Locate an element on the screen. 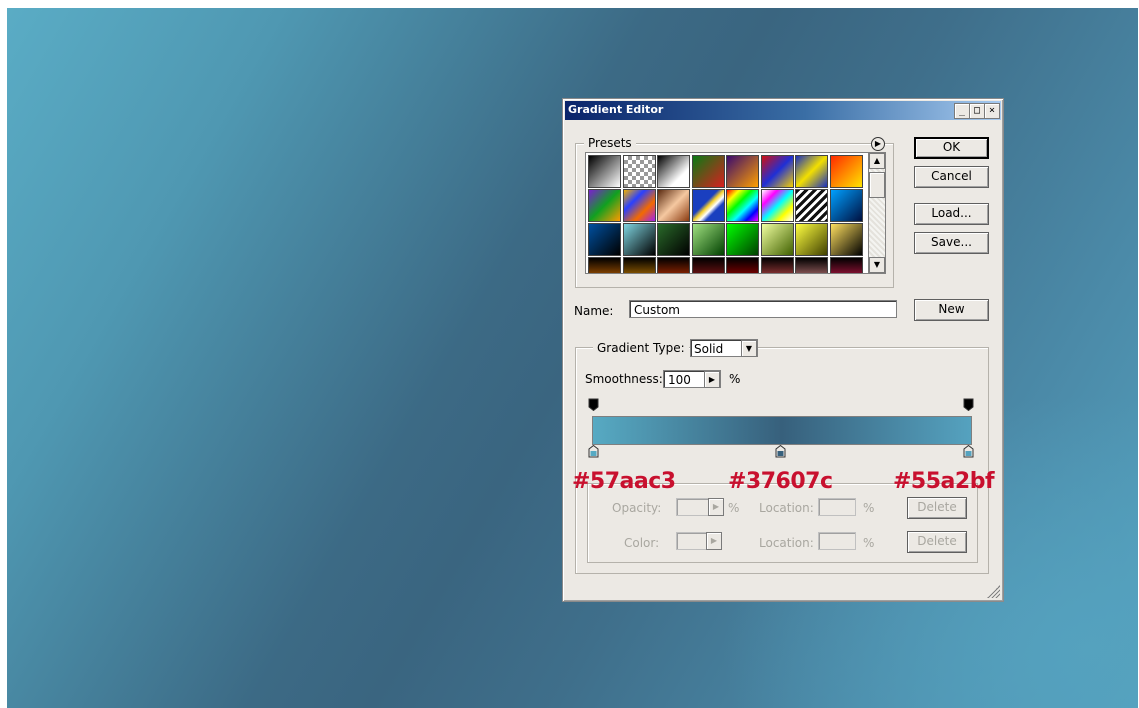  annotation-right-hex: #55a2bf is located at coordinates (944, 481).